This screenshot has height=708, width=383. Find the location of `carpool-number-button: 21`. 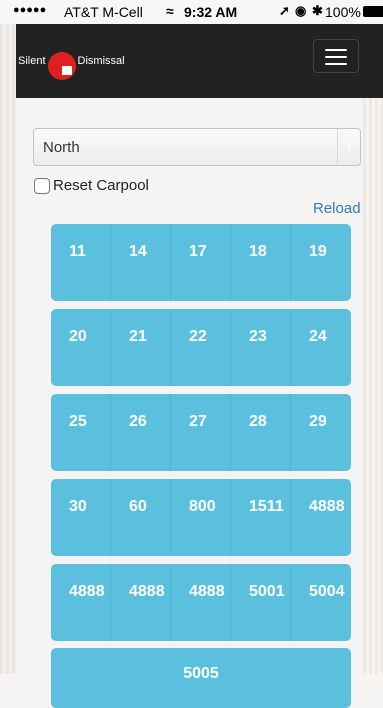

carpool-number-button: 21 is located at coordinates (141, 347).